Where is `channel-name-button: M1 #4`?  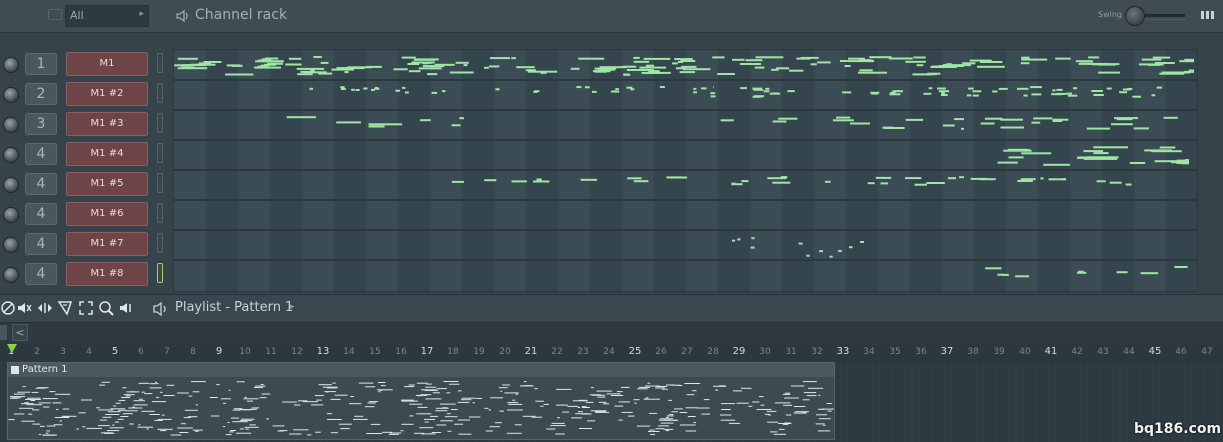
channel-name-button: M1 #4 is located at coordinates (107, 154).